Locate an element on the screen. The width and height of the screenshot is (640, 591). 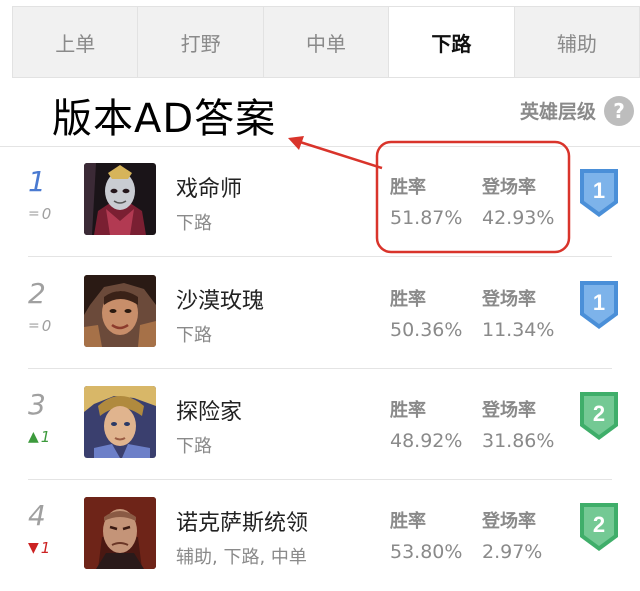
pick-rate-value: 31.86% is located at coordinates (518, 441).